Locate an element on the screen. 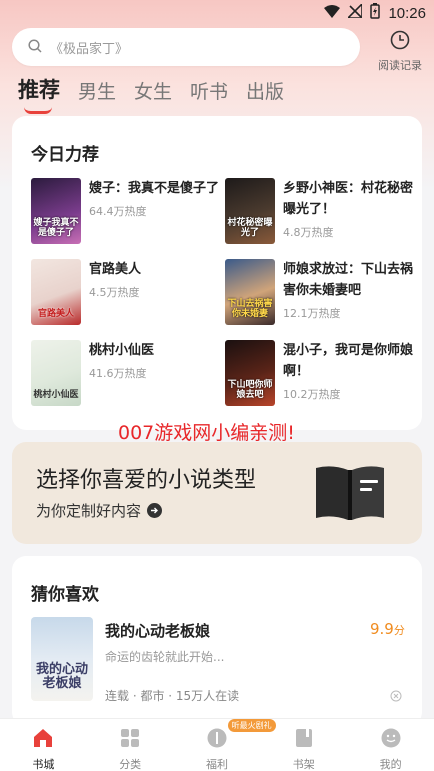  reading-history-label: 阅读记录 is located at coordinates (400, 65).